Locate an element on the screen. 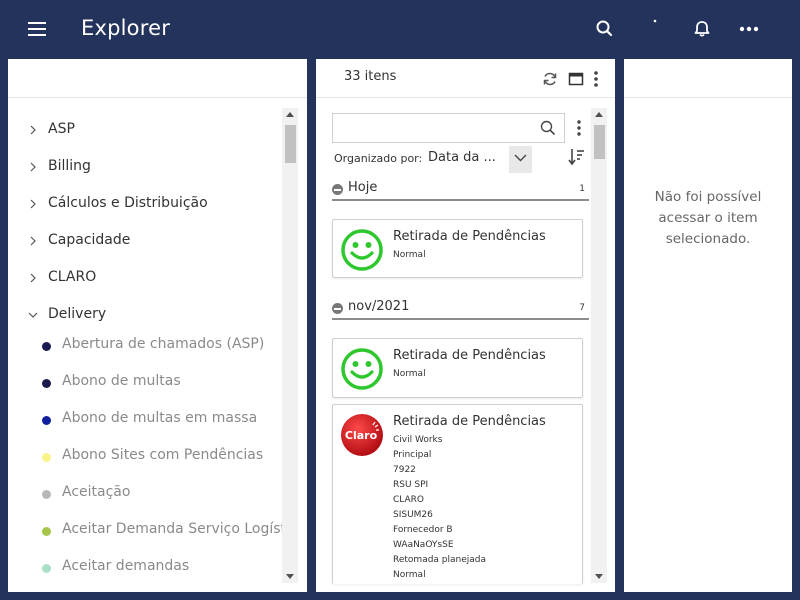 The image size is (800, 600). tree-item-claro: CLARO is located at coordinates (145, 279).